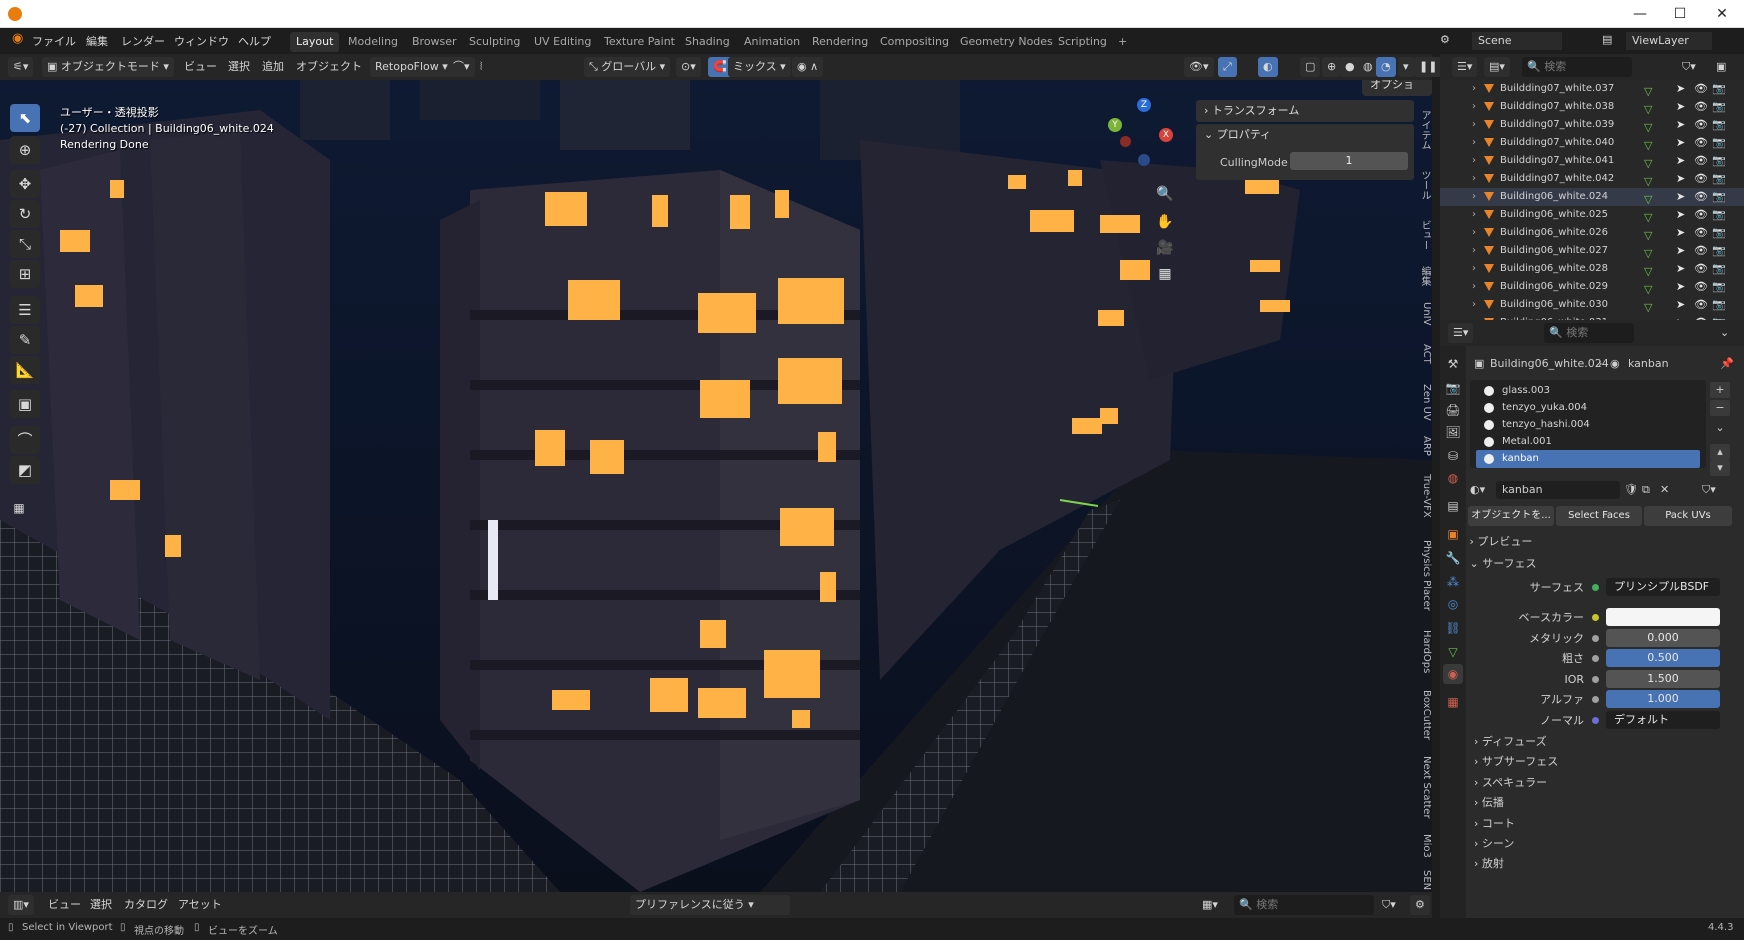 The height and width of the screenshot is (940, 1744). Describe the element at coordinates (1424, 715) in the screenshot. I see `side-tab-boxcutter: BoxCutter` at that location.